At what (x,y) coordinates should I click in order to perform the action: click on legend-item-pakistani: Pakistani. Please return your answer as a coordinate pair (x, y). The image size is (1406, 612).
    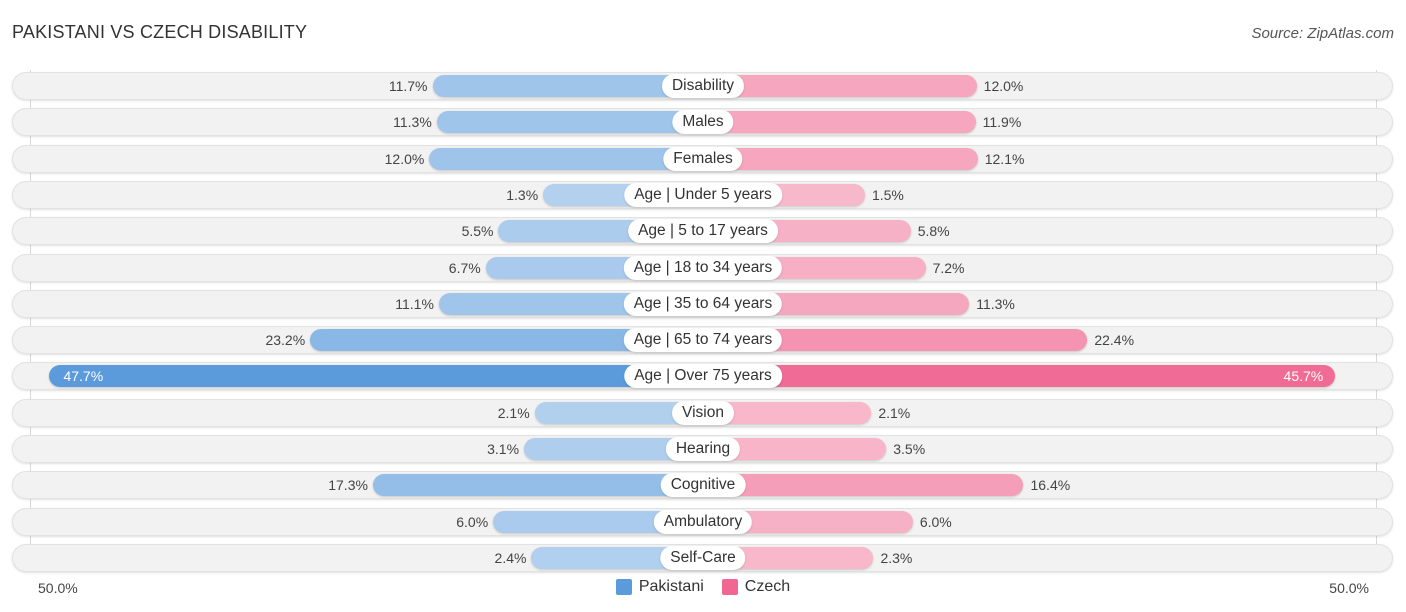
    Looking at the image, I should click on (659, 587).